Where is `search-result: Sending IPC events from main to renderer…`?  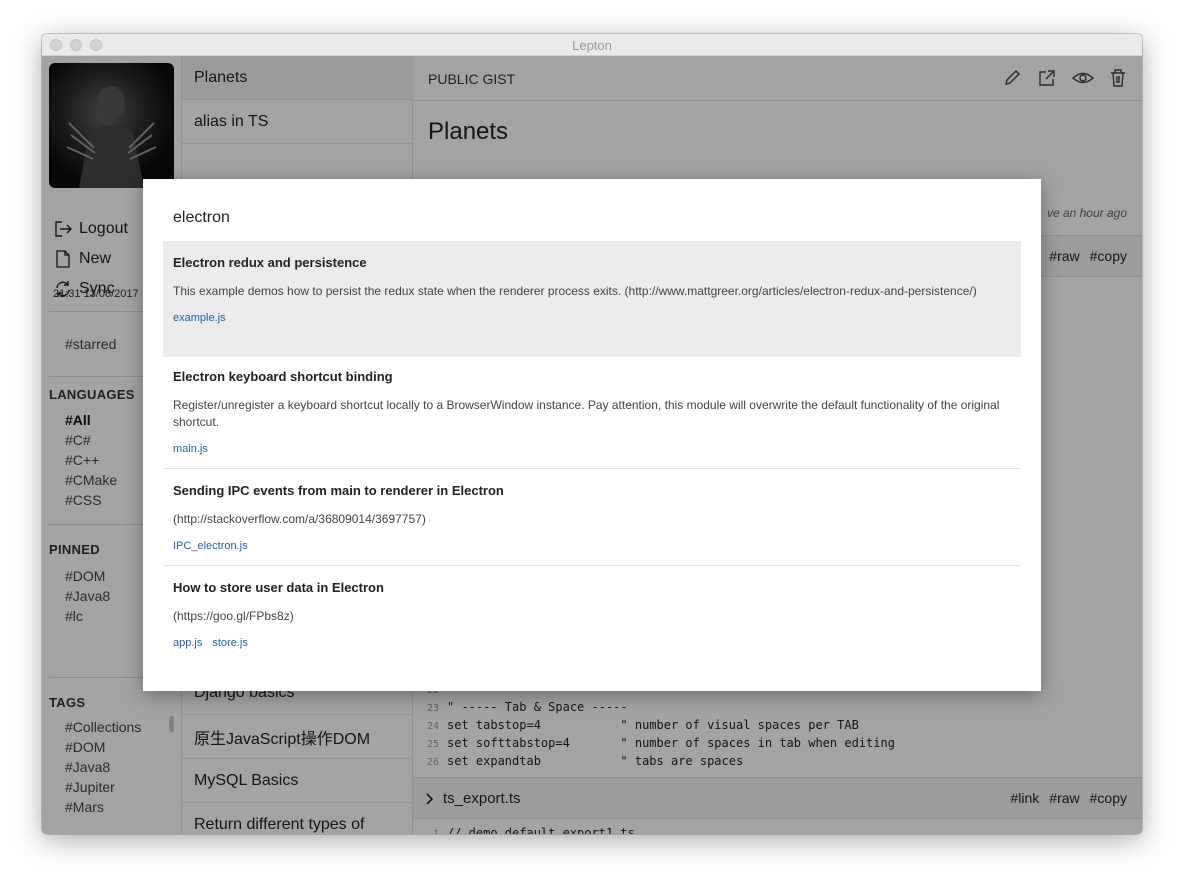 search-result: Sending IPC events from main to renderer… is located at coordinates (592, 517).